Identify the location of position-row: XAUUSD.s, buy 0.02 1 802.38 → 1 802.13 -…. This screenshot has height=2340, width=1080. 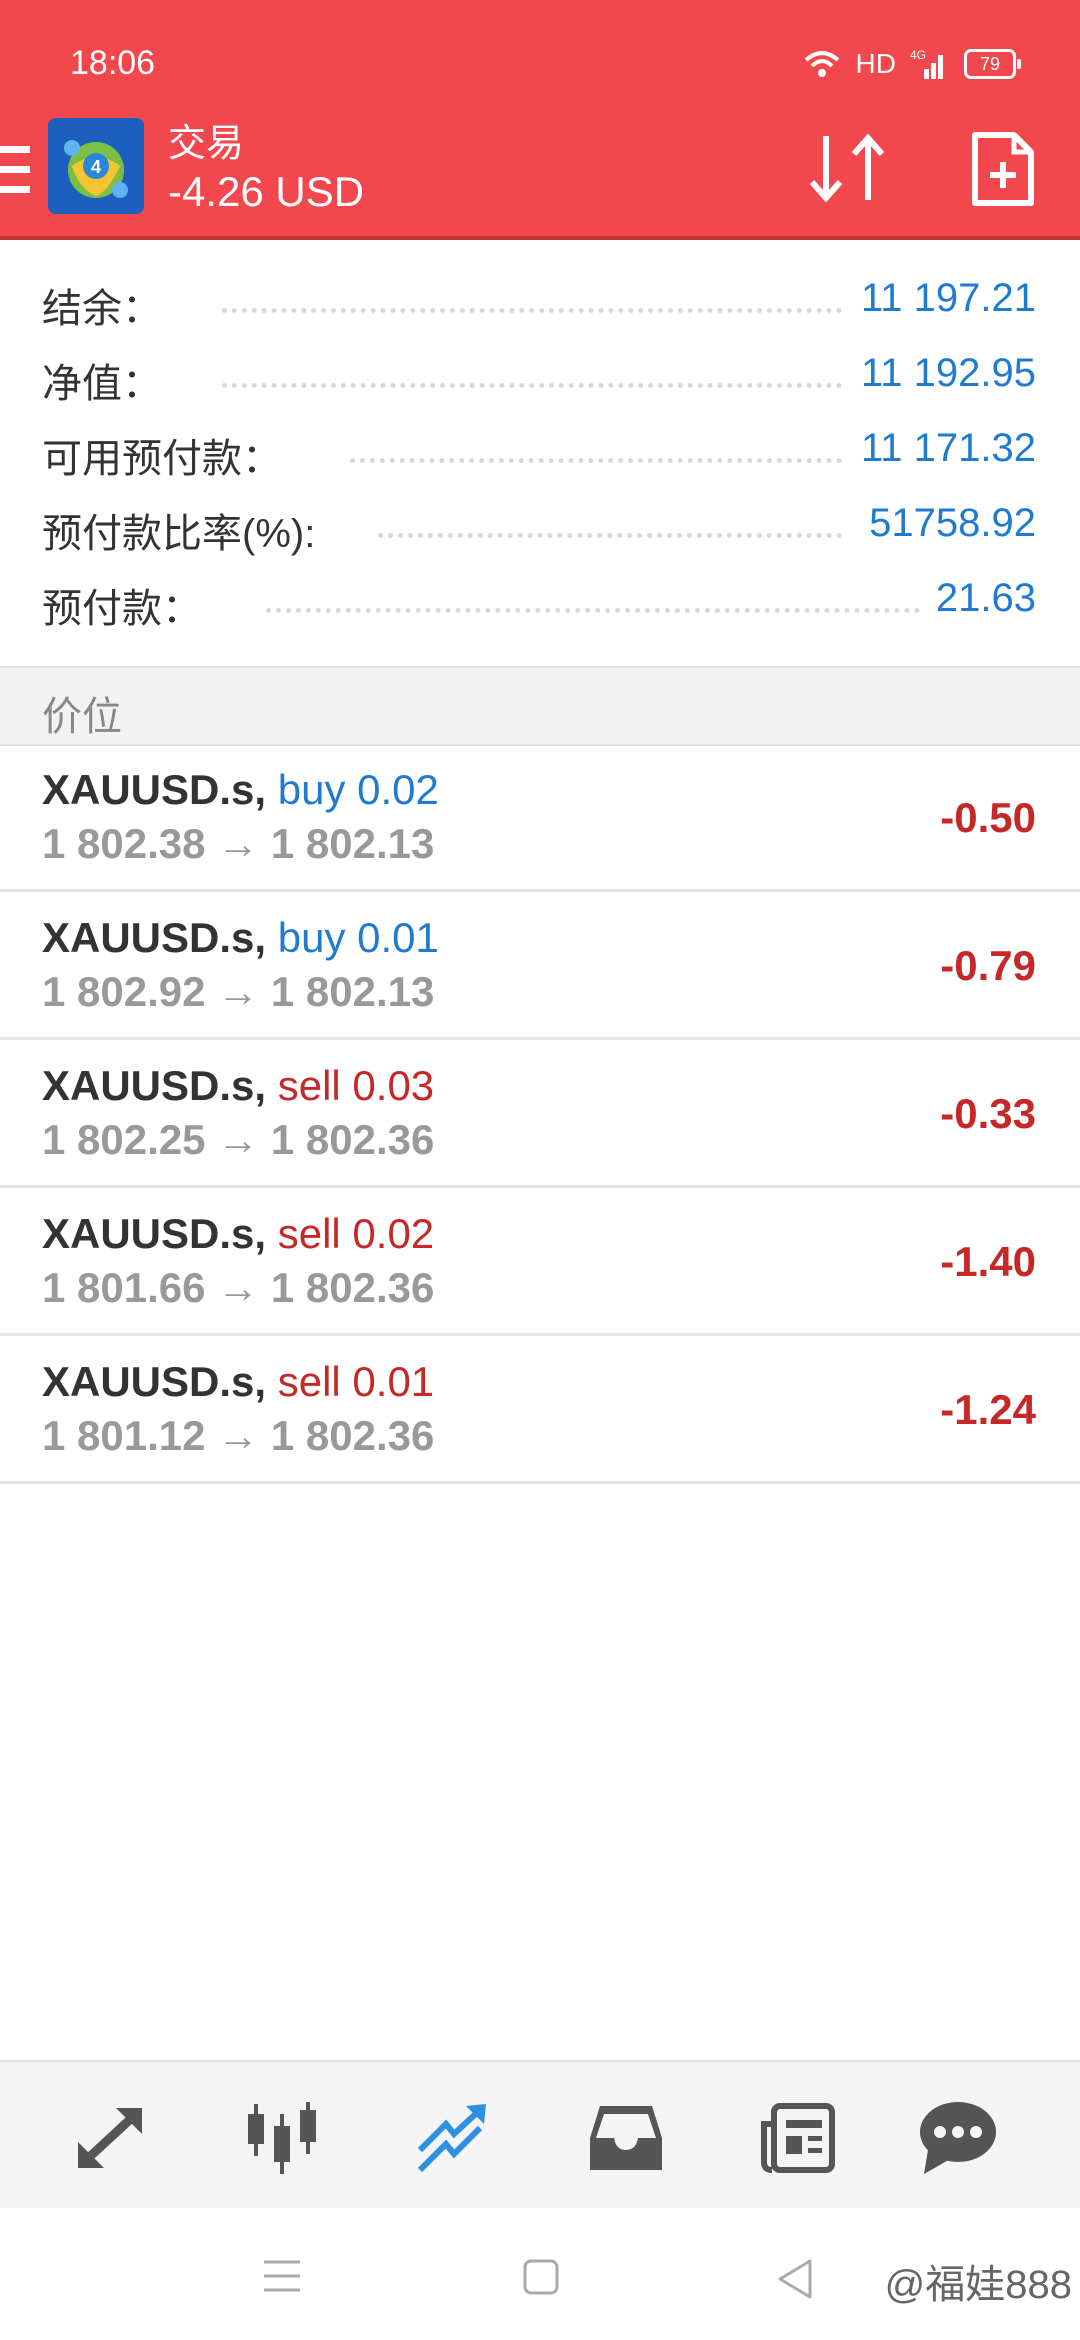
(540, 818).